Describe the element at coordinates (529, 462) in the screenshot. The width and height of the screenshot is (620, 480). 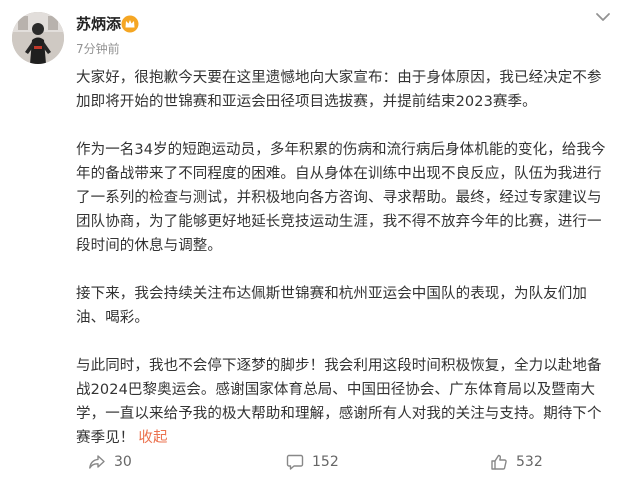
I see `like-count: 532` at that location.